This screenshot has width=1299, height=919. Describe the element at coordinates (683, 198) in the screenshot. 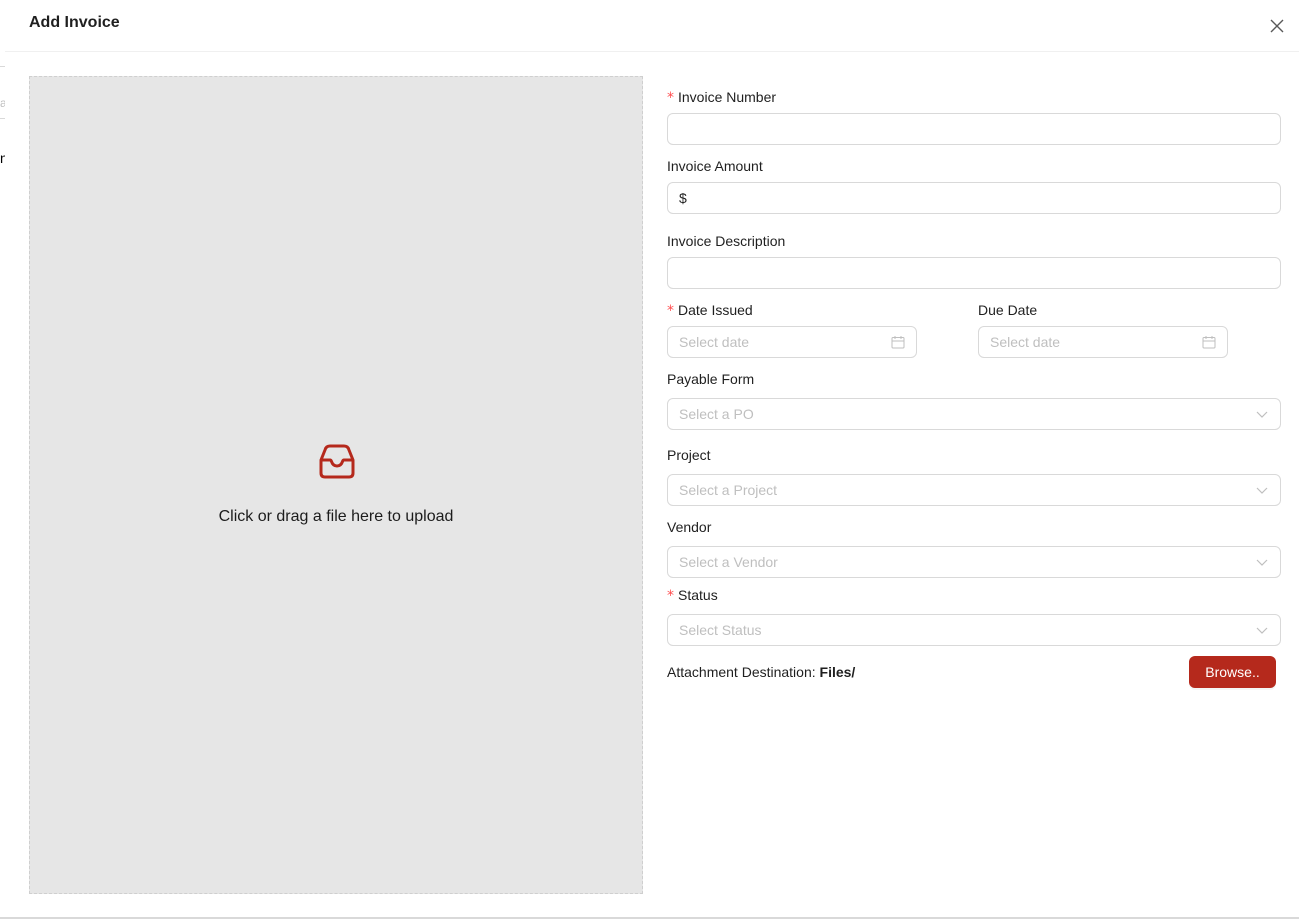

I see `currency-prefix: $` at that location.